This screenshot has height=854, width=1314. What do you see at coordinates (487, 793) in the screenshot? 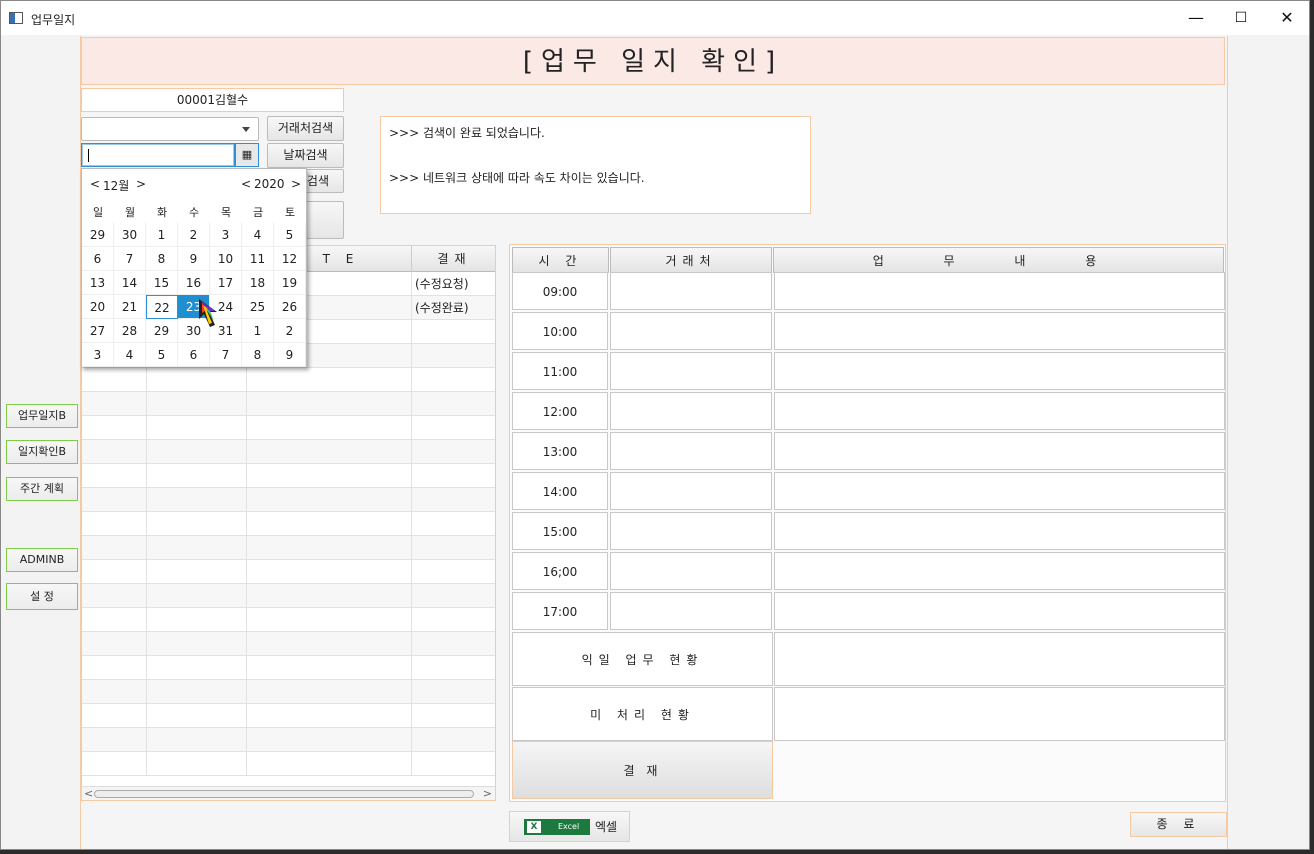
I see `scroll-right-icon: >` at bounding box center [487, 793].